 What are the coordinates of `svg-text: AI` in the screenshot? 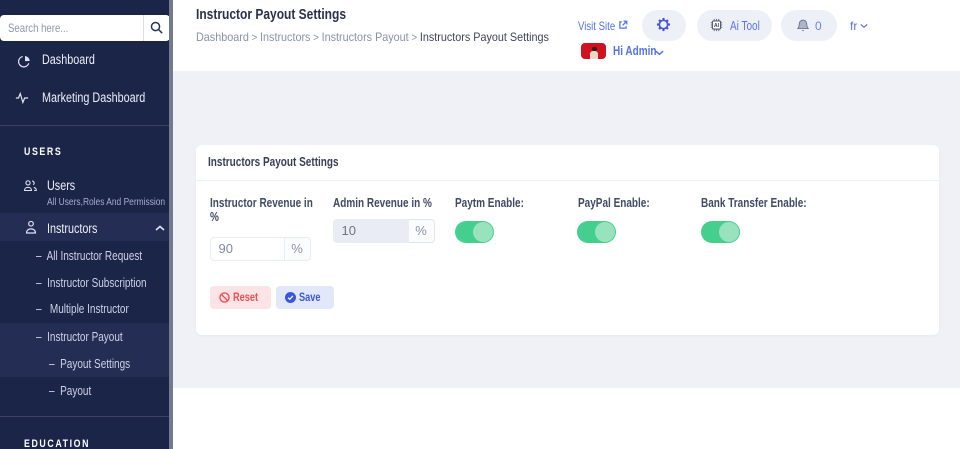 It's located at (717, 26).